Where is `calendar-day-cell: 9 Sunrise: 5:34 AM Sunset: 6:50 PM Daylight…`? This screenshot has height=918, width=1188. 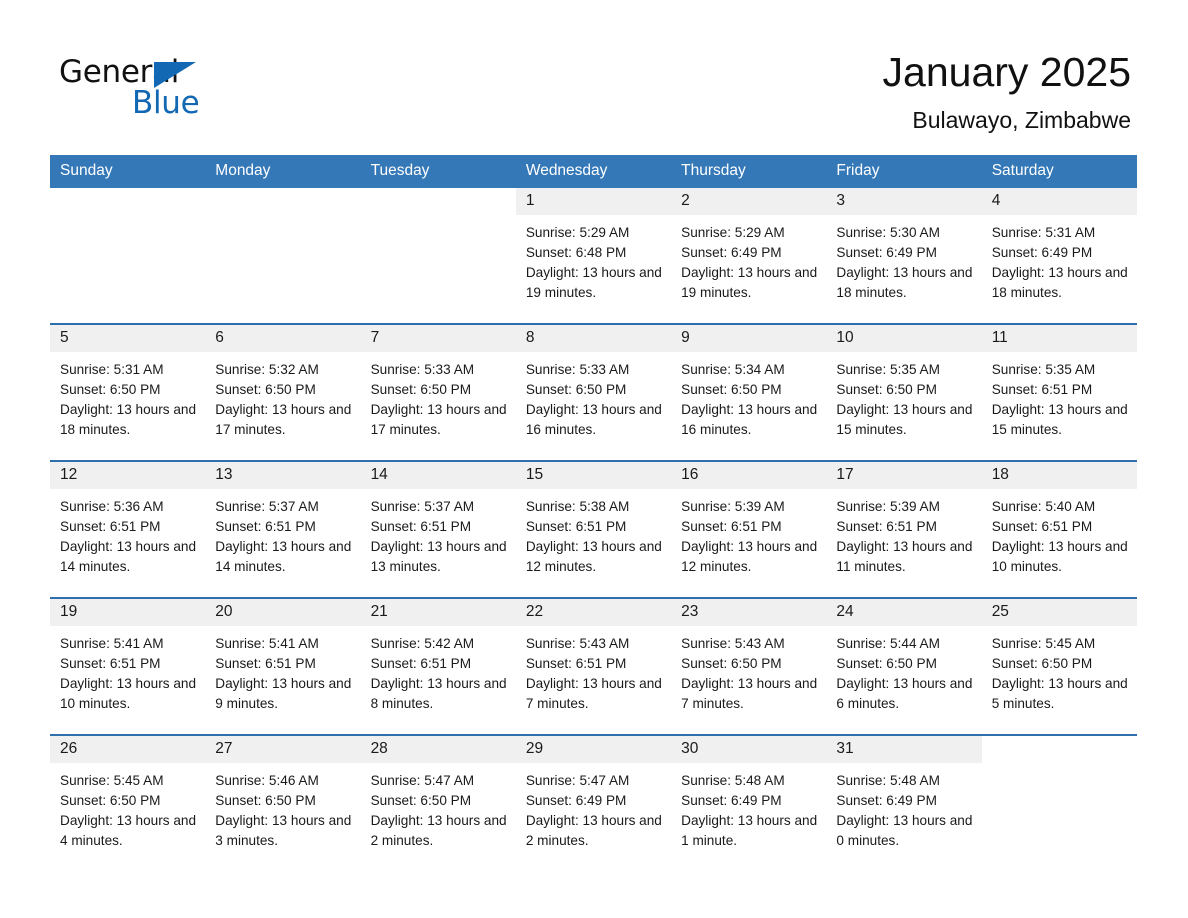 calendar-day-cell: 9 Sunrise: 5:34 AM Sunset: 6:50 PM Daylight… is located at coordinates (749, 383).